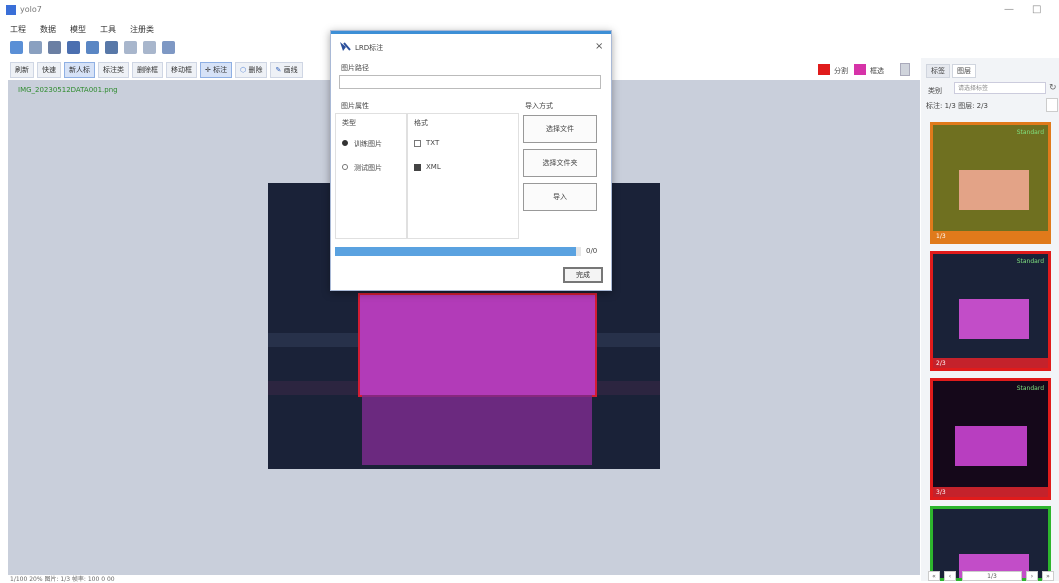  I want to click on panel-side-button, so click(1052, 105).